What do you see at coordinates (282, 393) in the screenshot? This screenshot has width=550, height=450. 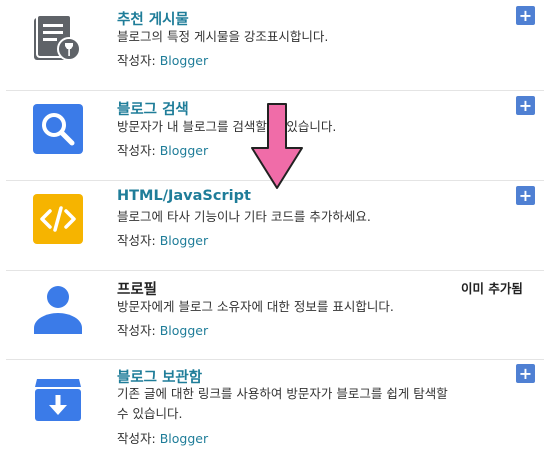 I see `description-line: 기존 글에 대한 링크를 사용하여 방문자가 블로그를 쉽게 탐색할` at bounding box center [282, 393].